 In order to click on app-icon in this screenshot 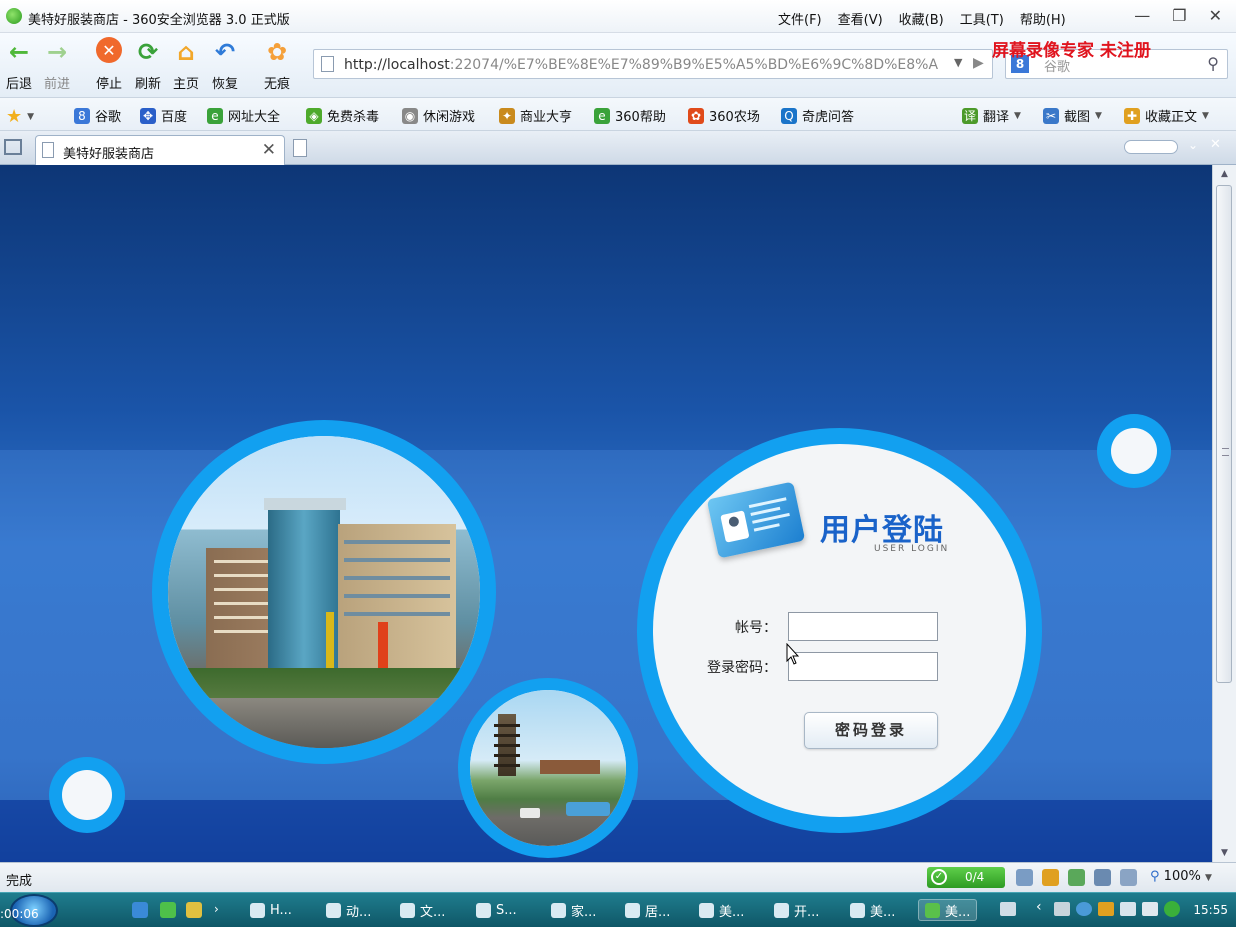, I will do `click(407, 910)`.